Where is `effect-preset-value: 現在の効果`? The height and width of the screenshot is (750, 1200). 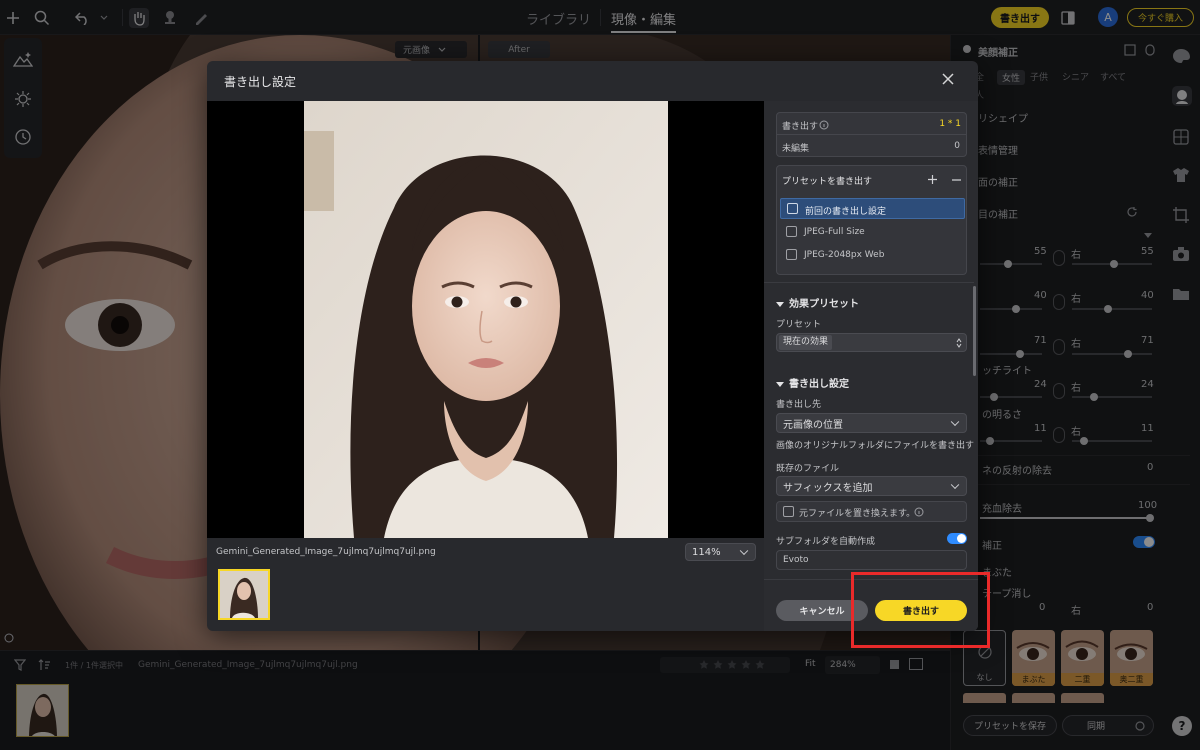
effect-preset-value: 現在の効果 is located at coordinates (806, 342).